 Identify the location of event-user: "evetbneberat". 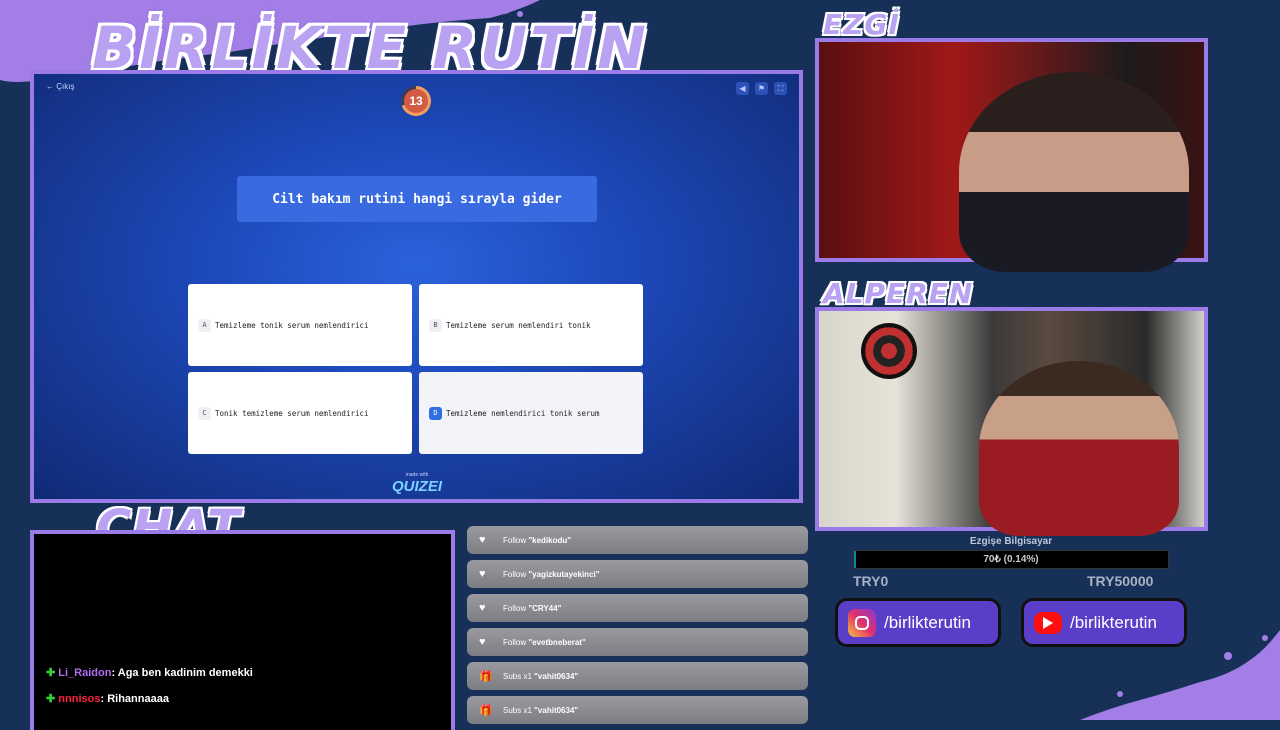
(557, 642).